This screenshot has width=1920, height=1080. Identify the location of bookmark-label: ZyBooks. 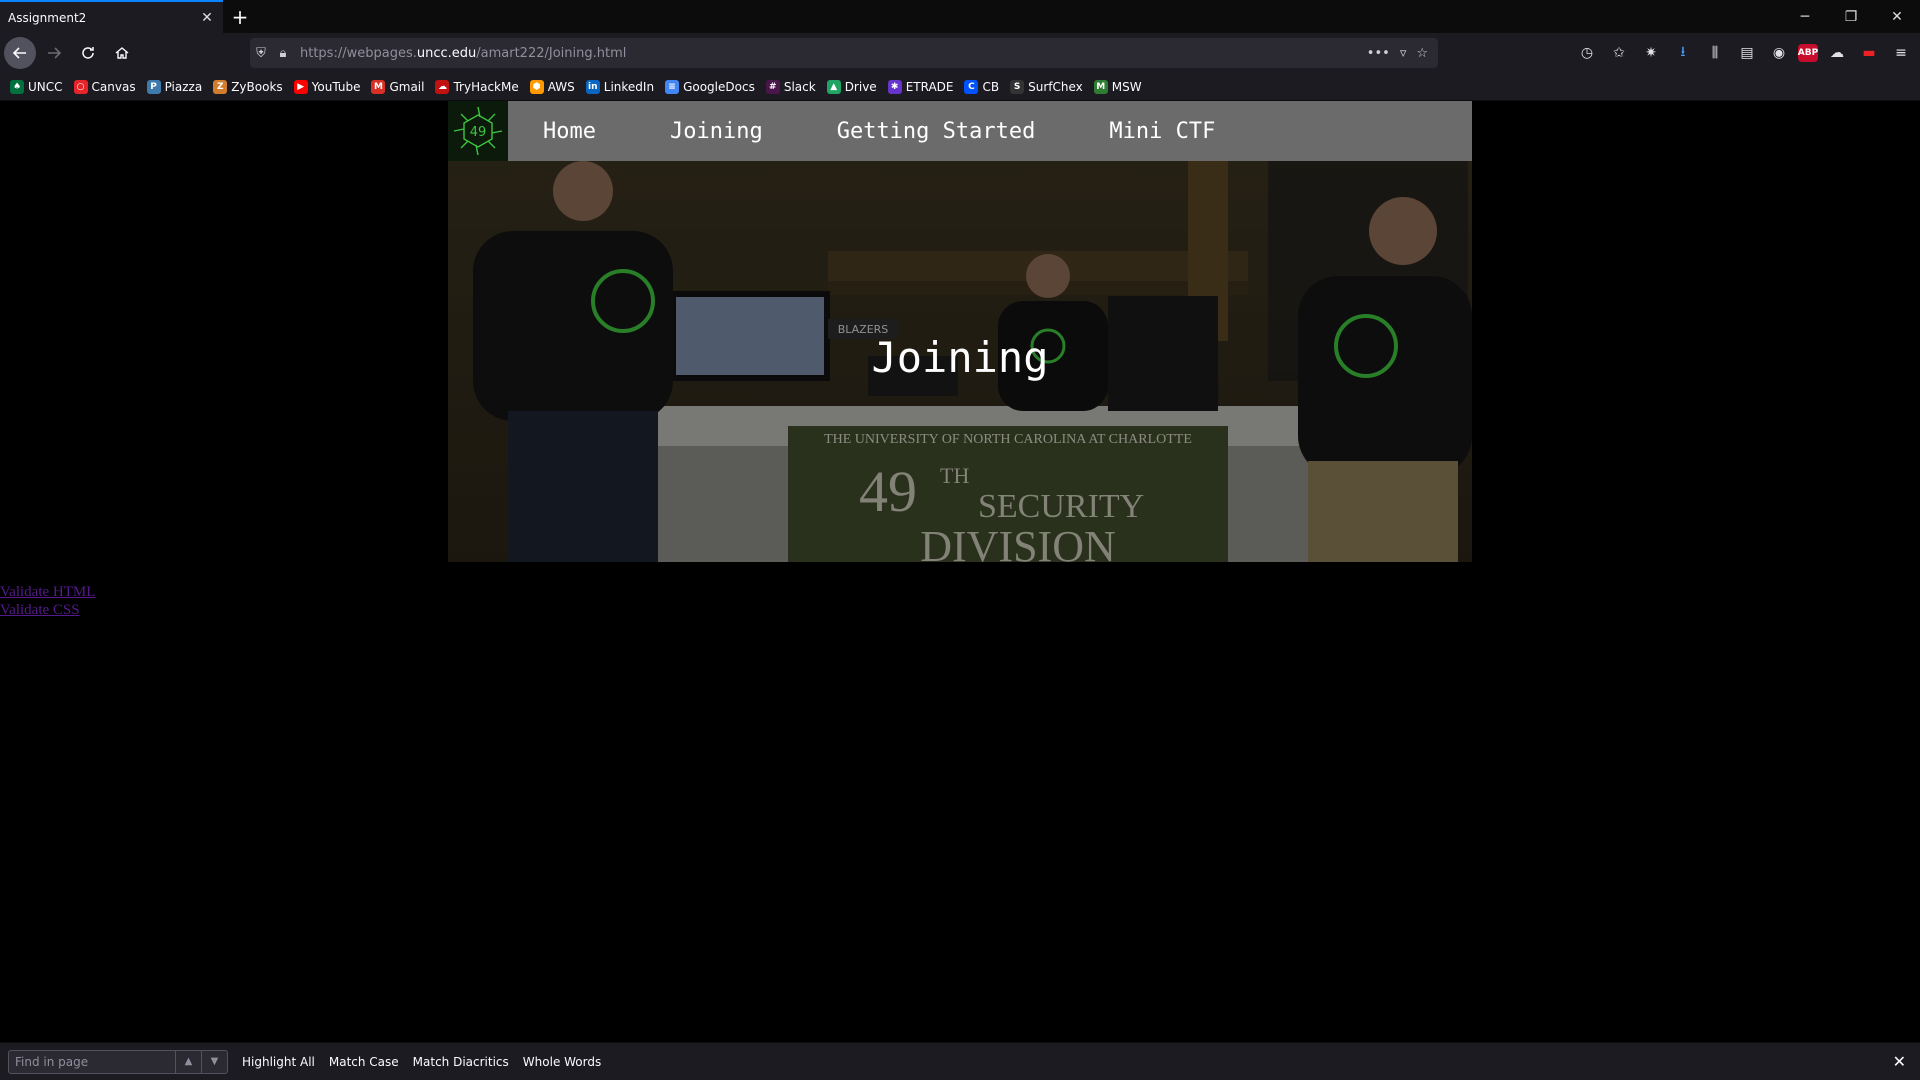
(257, 86).